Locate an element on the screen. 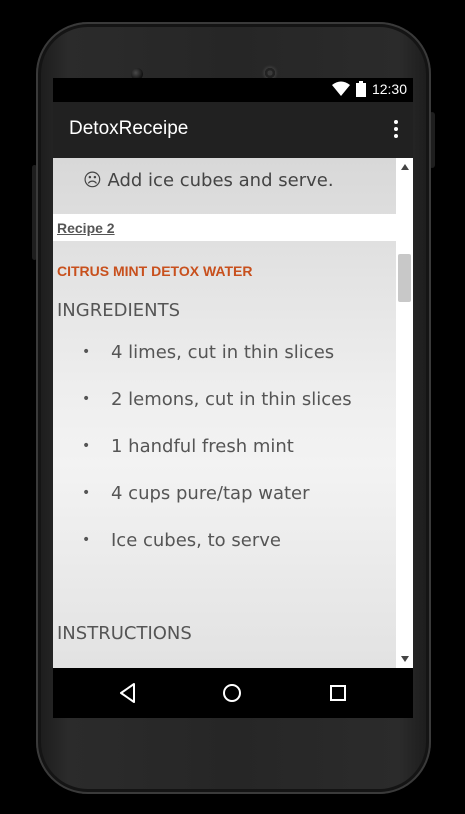 The image size is (465, 814). app-bar: DetoxReceipe is located at coordinates (233, 130).